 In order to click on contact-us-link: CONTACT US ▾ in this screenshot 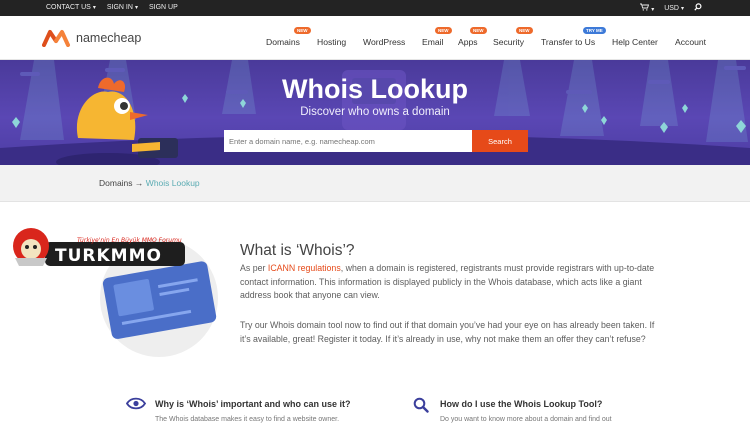, I will do `click(71, 7)`.